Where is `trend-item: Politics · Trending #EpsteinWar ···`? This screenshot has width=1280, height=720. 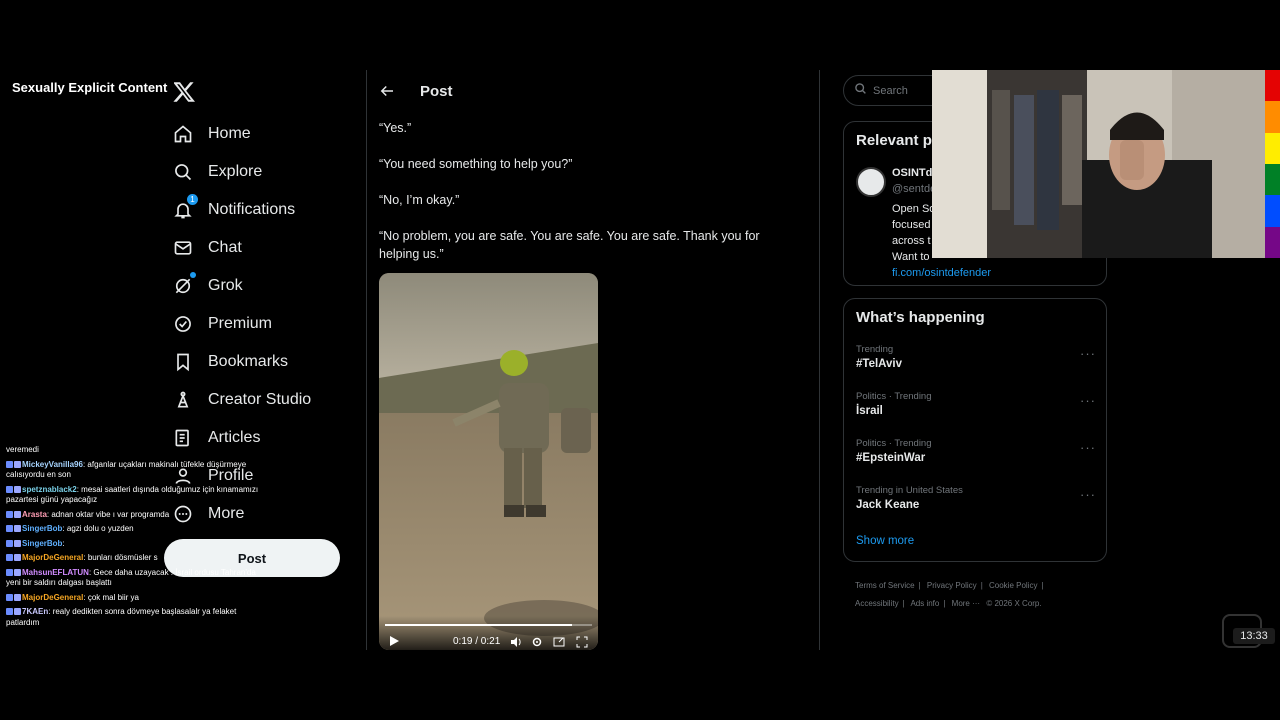 trend-item: Politics · Trending #EpsteinWar ··· is located at coordinates (976, 451).